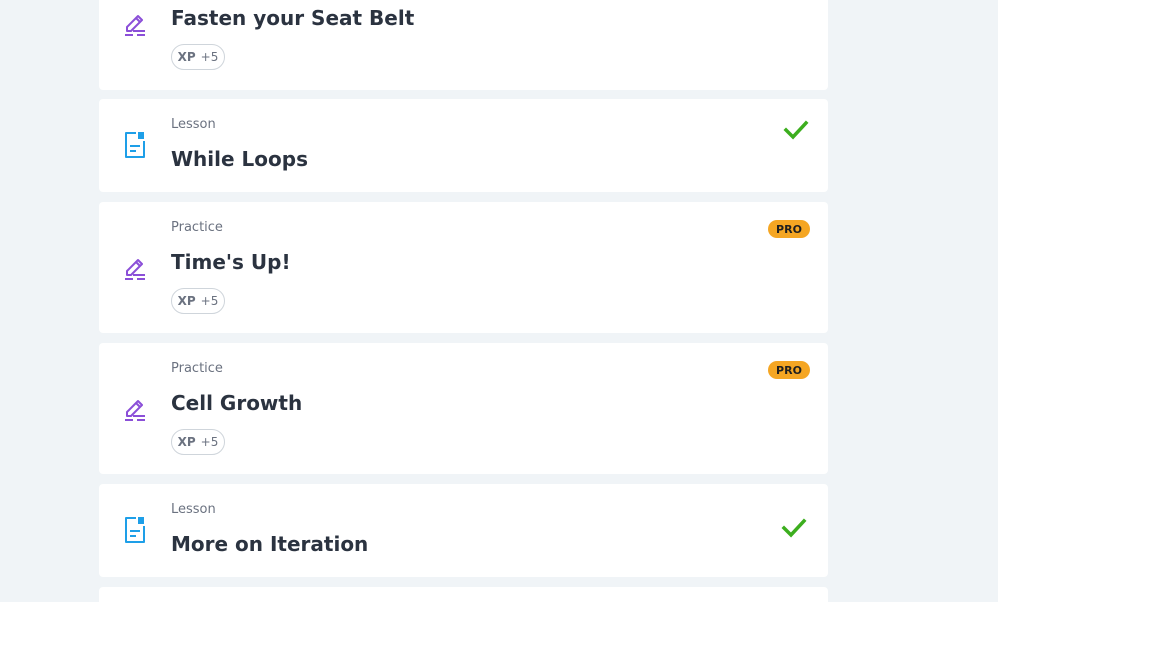  I want to click on item-title: More on Iteration, so click(270, 544).